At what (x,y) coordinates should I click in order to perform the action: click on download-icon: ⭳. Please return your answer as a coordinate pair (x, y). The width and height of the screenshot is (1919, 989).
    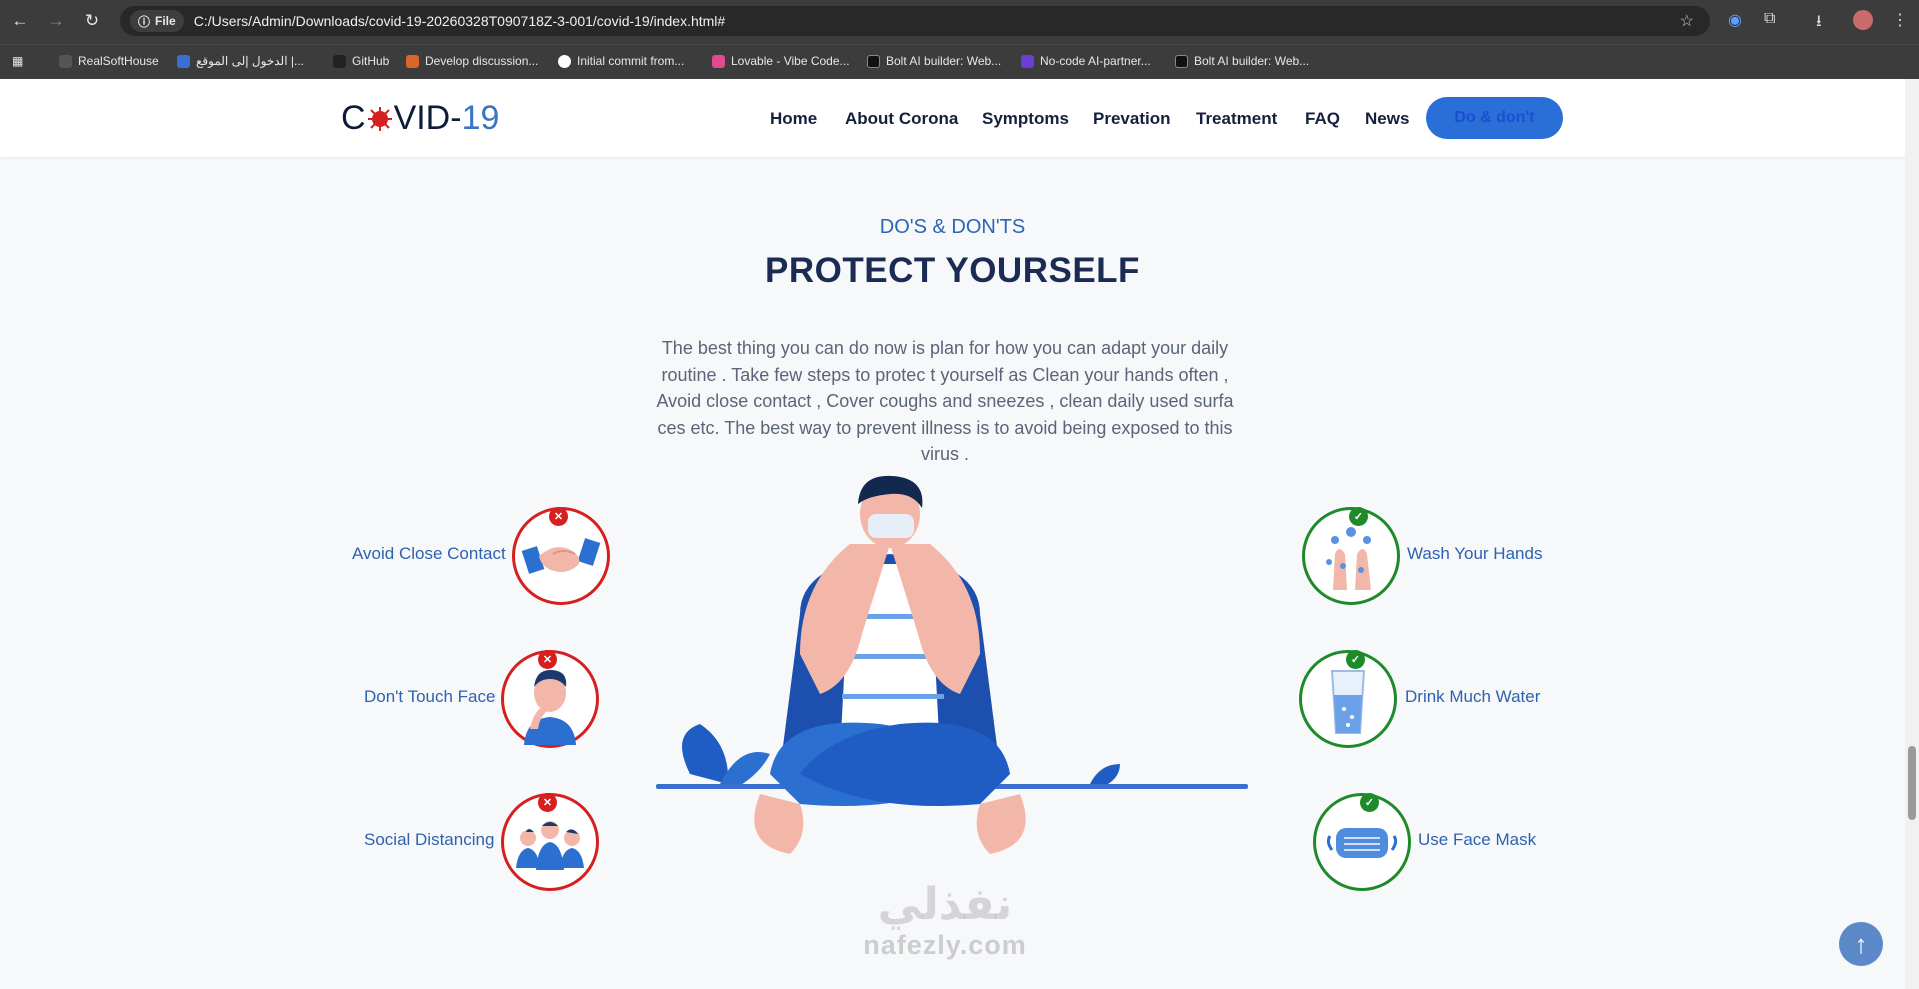
    Looking at the image, I should click on (1819, 23).